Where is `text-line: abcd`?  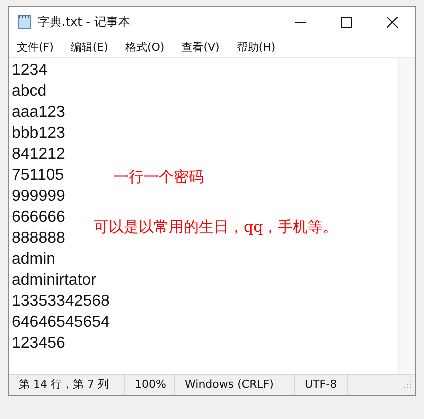
text-line: abcd is located at coordinates (29, 92).